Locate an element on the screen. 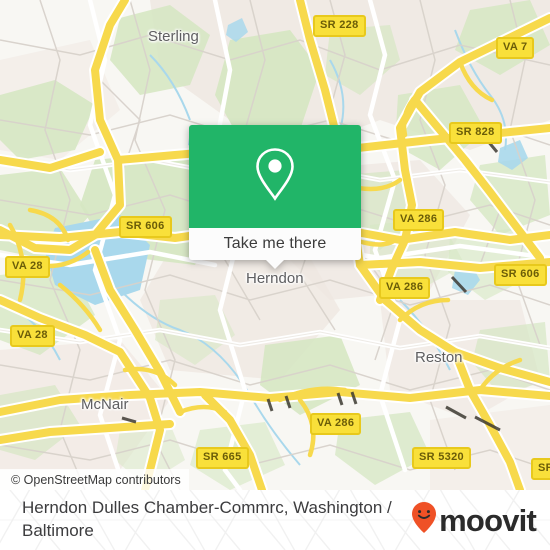 This screenshot has width=550, height=550. attribution-text: © OpenStreetMap contributors is located at coordinates (96, 479).